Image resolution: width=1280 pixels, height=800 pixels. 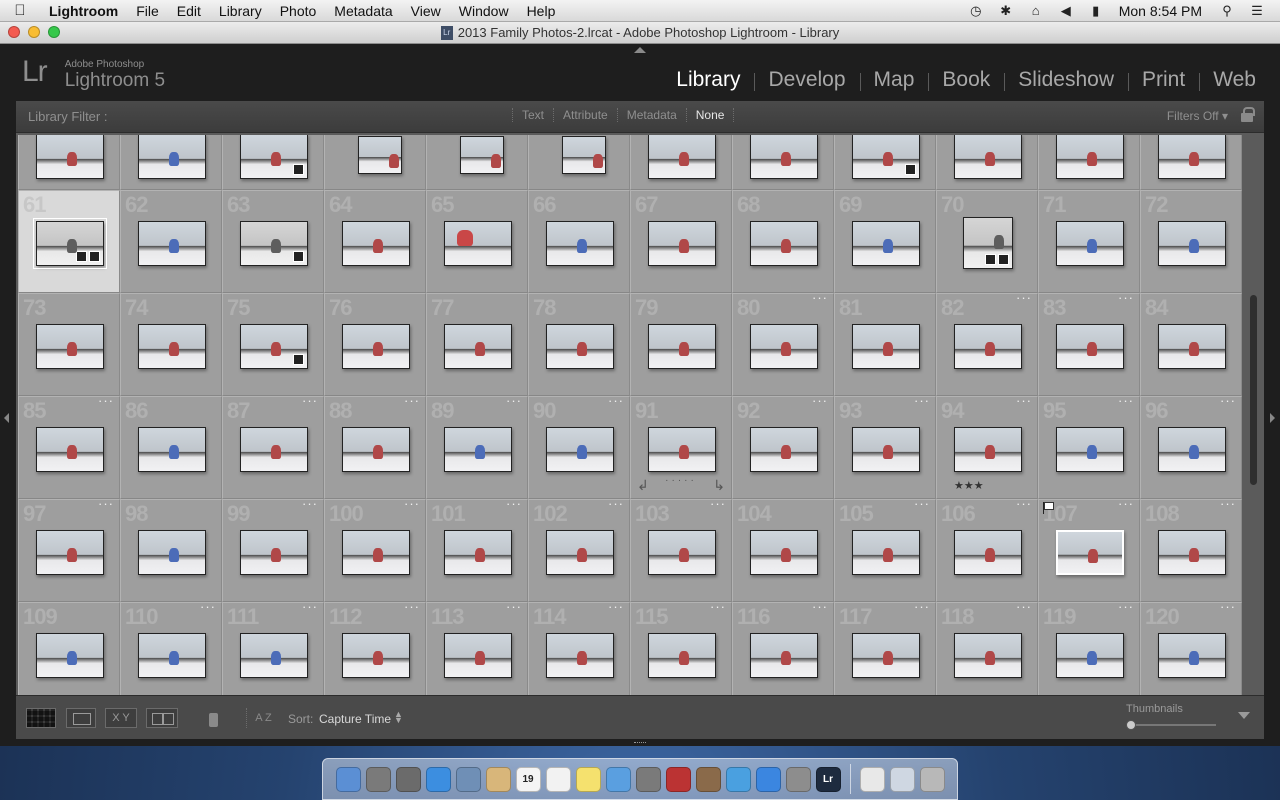 What do you see at coordinates (1191, 647) in the screenshot?
I see `grid-cell: 120 ···` at bounding box center [1191, 647].